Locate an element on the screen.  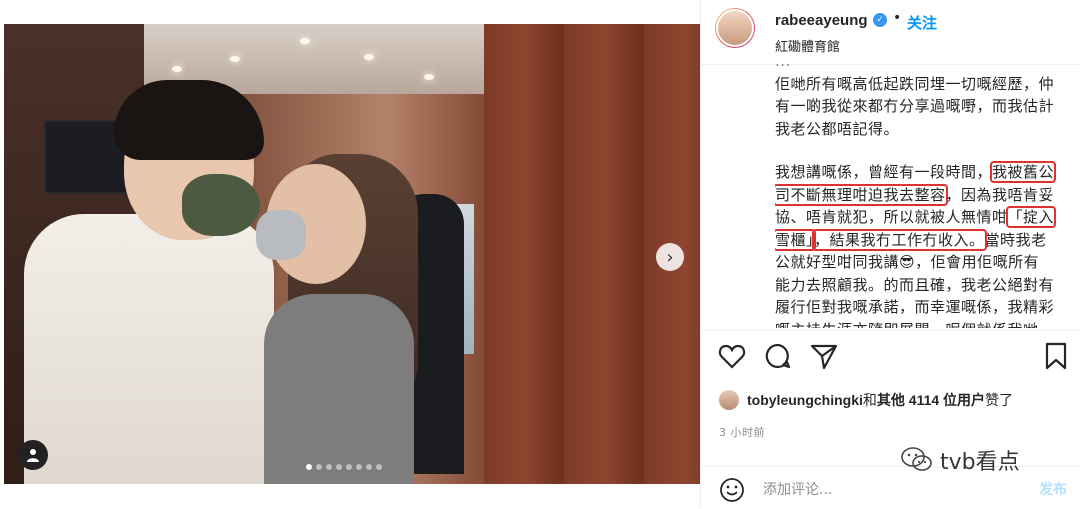
watermark: tvb看点 is located at coordinates (960, 460).